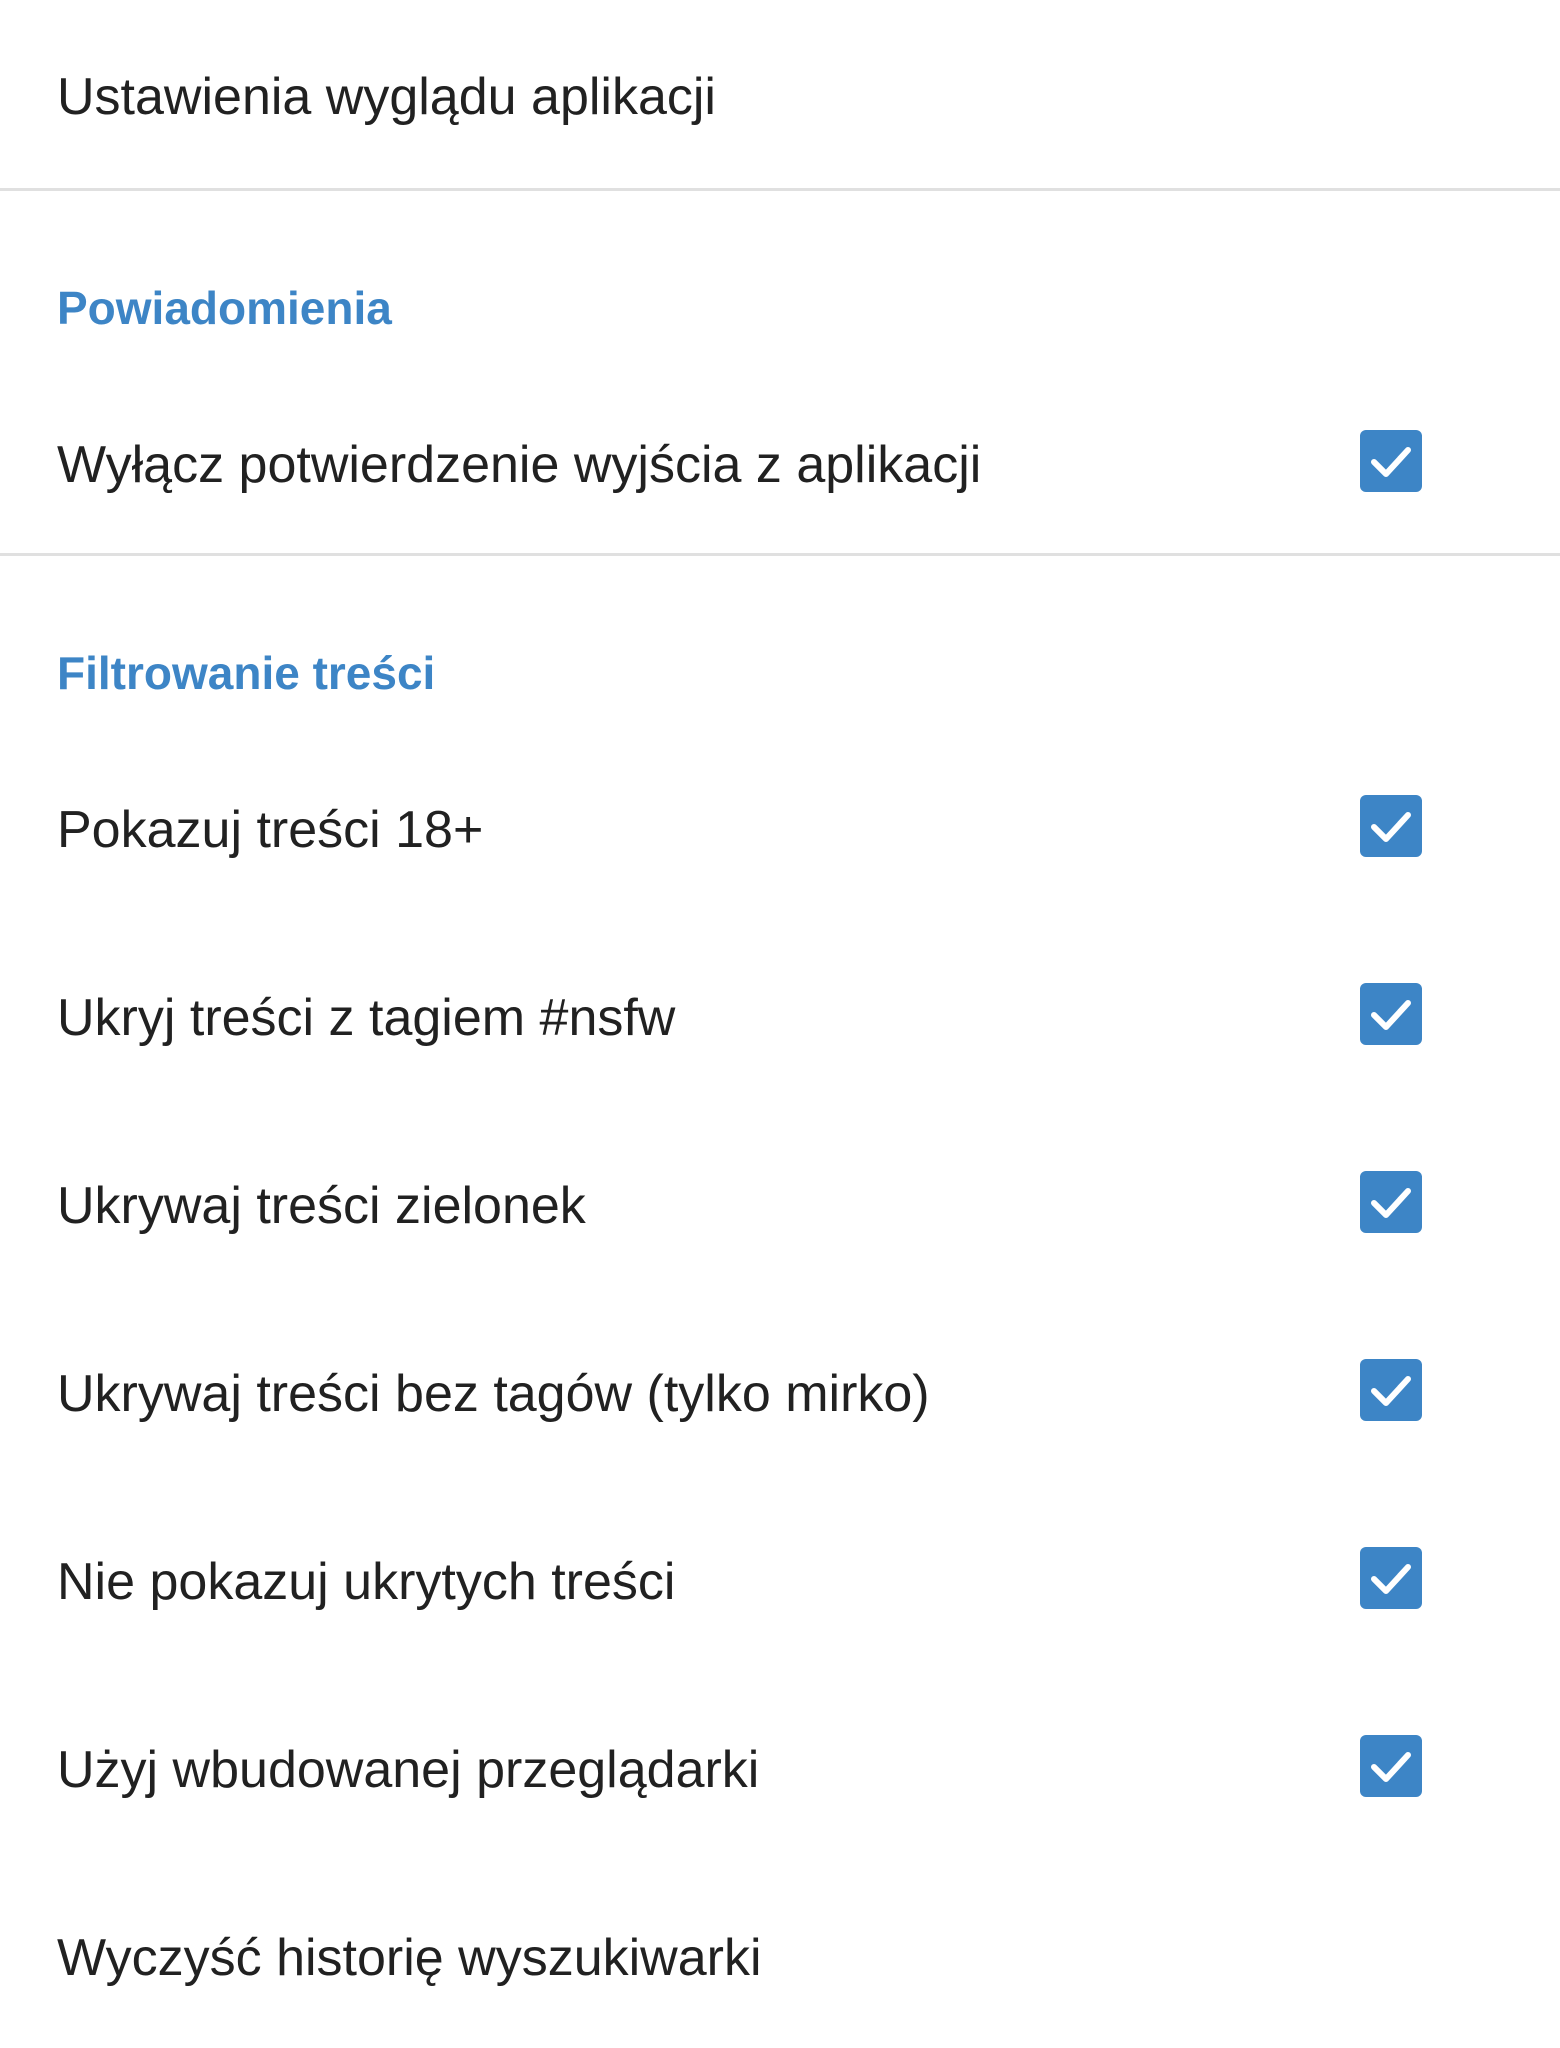  I want to click on hide-untagged-item: Ukrywaj treści bez tagów (tylko mirko), so click(780, 1408).